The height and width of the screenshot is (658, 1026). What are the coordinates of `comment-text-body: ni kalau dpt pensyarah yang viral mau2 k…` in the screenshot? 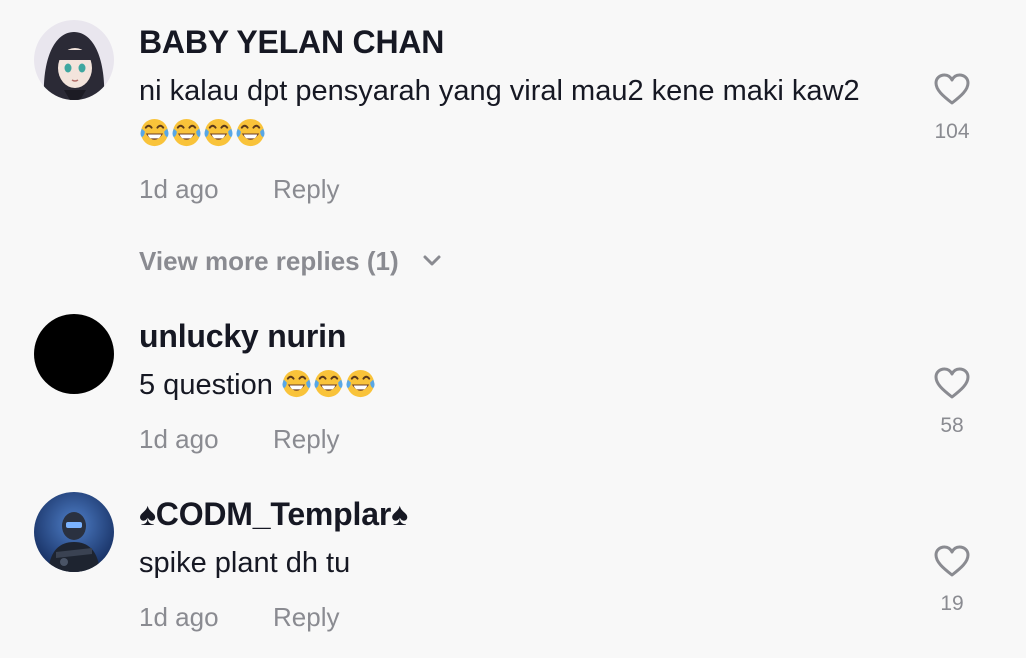 It's located at (499, 91).